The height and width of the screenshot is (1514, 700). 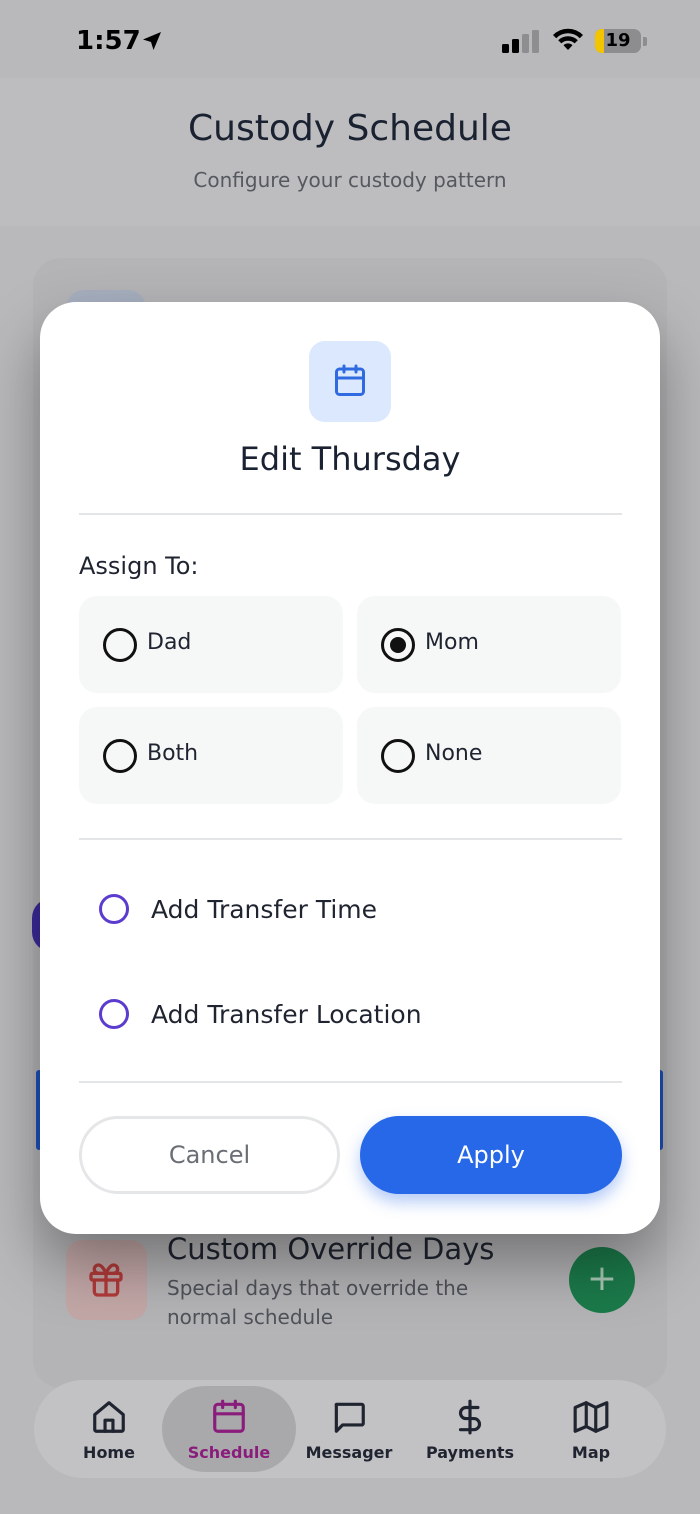 What do you see at coordinates (211, 644) in the screenshot?
I see `option-dad: Dad` at bounding box center [211, 644].